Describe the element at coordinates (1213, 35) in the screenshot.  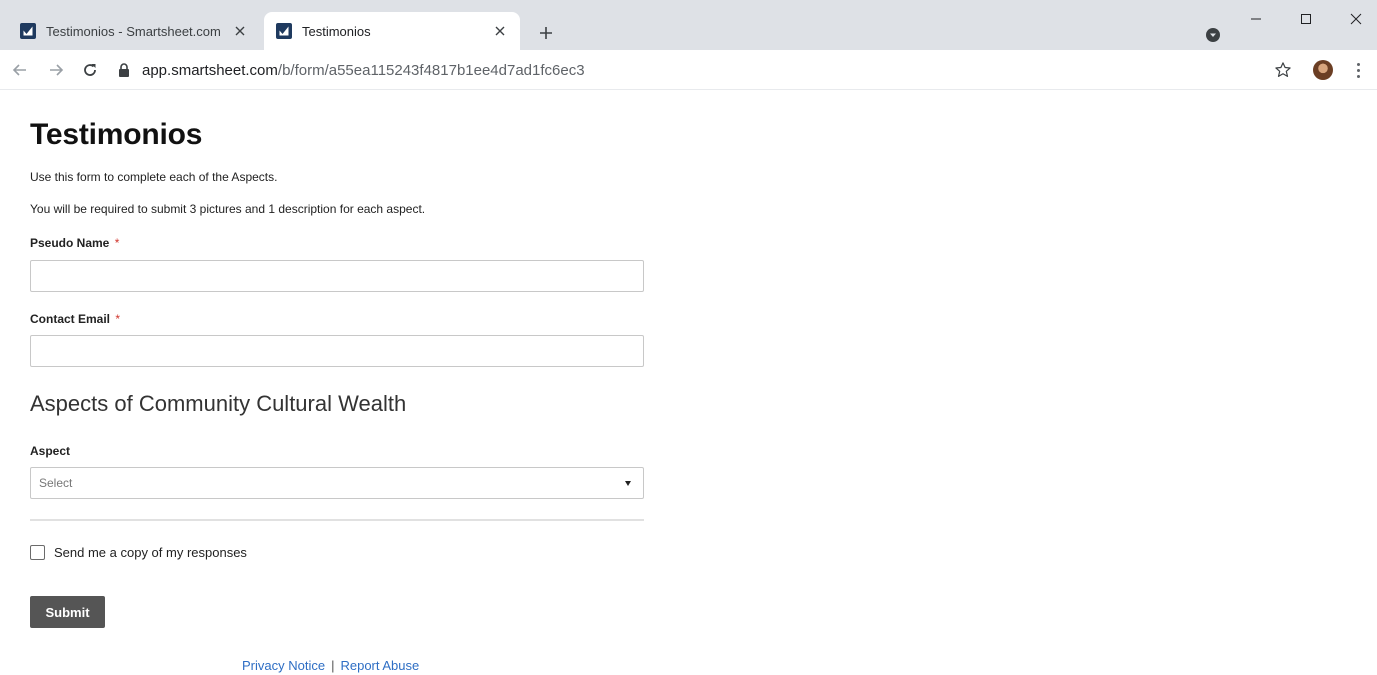
I see `extension-icon` at that location.